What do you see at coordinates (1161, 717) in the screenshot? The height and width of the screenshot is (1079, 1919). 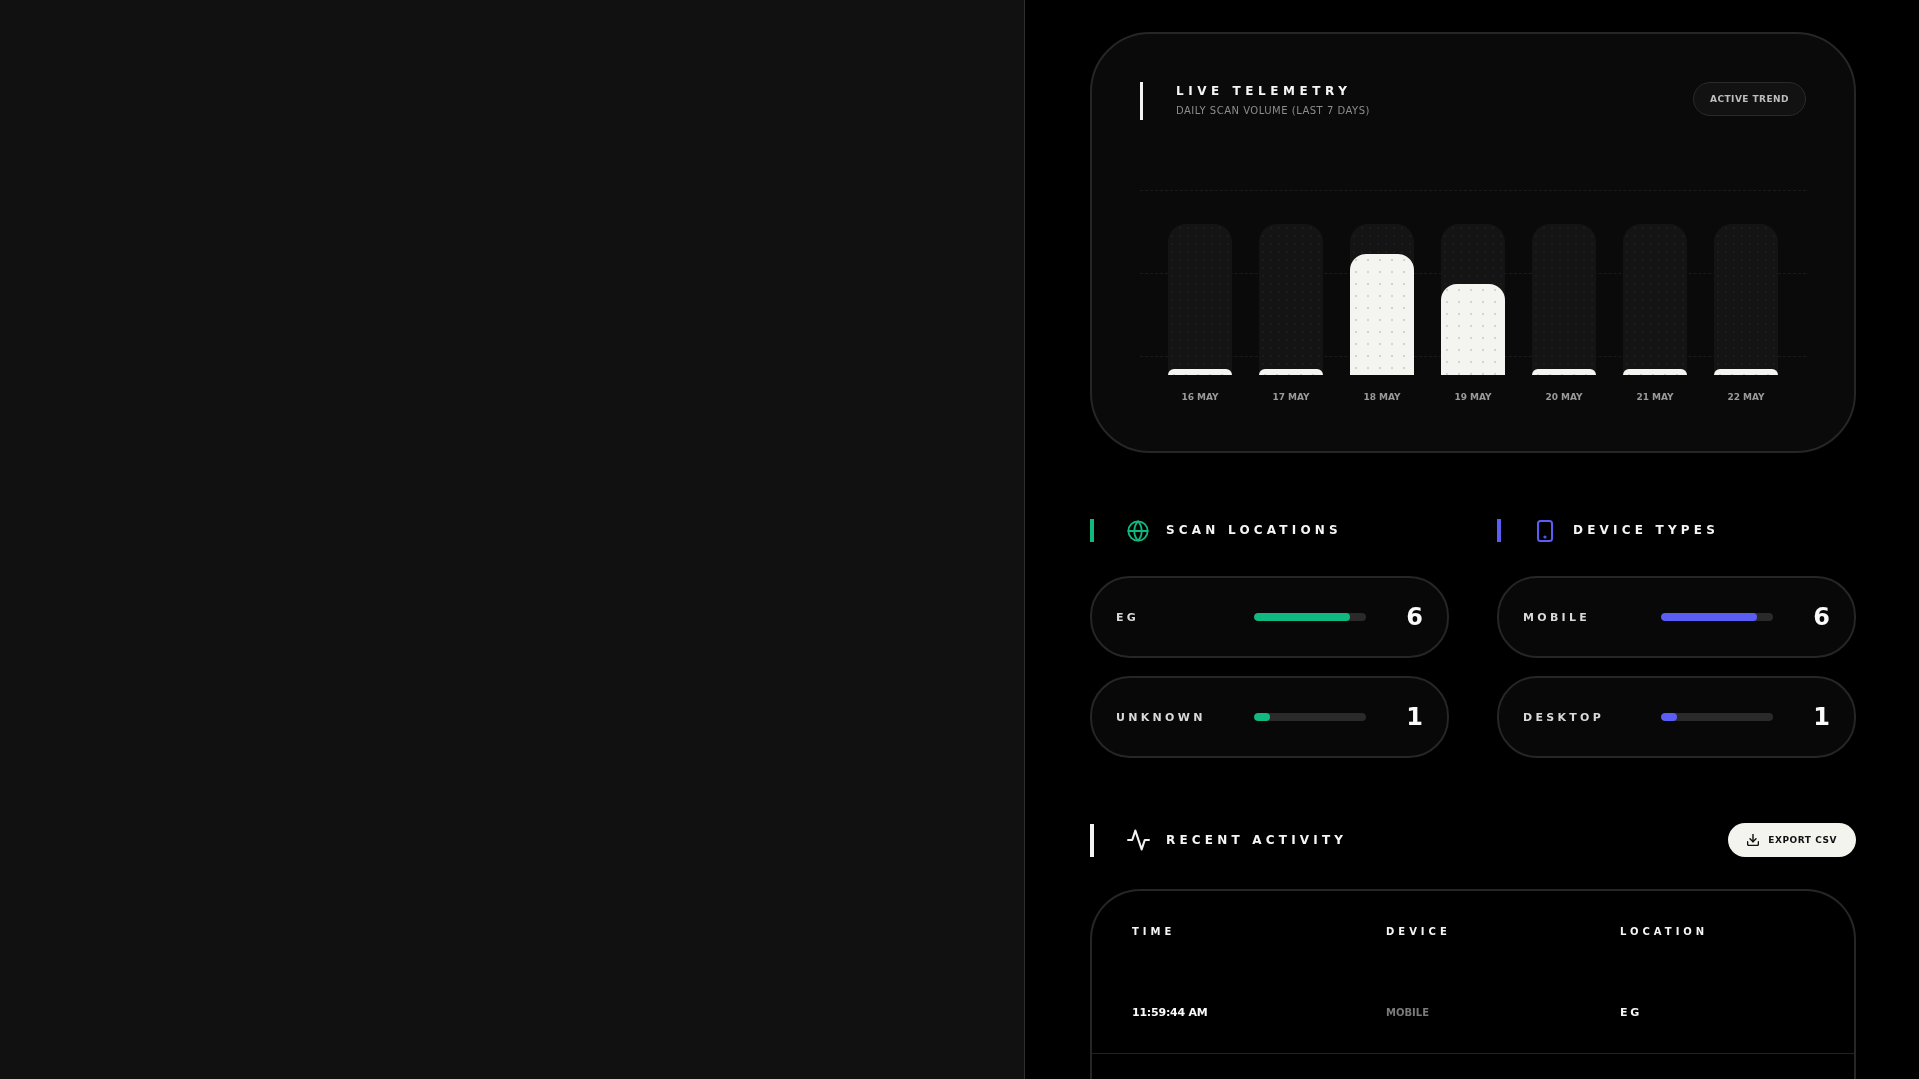 I see `stat-label: UNKNOWN` at bounding box center [1161, 717].